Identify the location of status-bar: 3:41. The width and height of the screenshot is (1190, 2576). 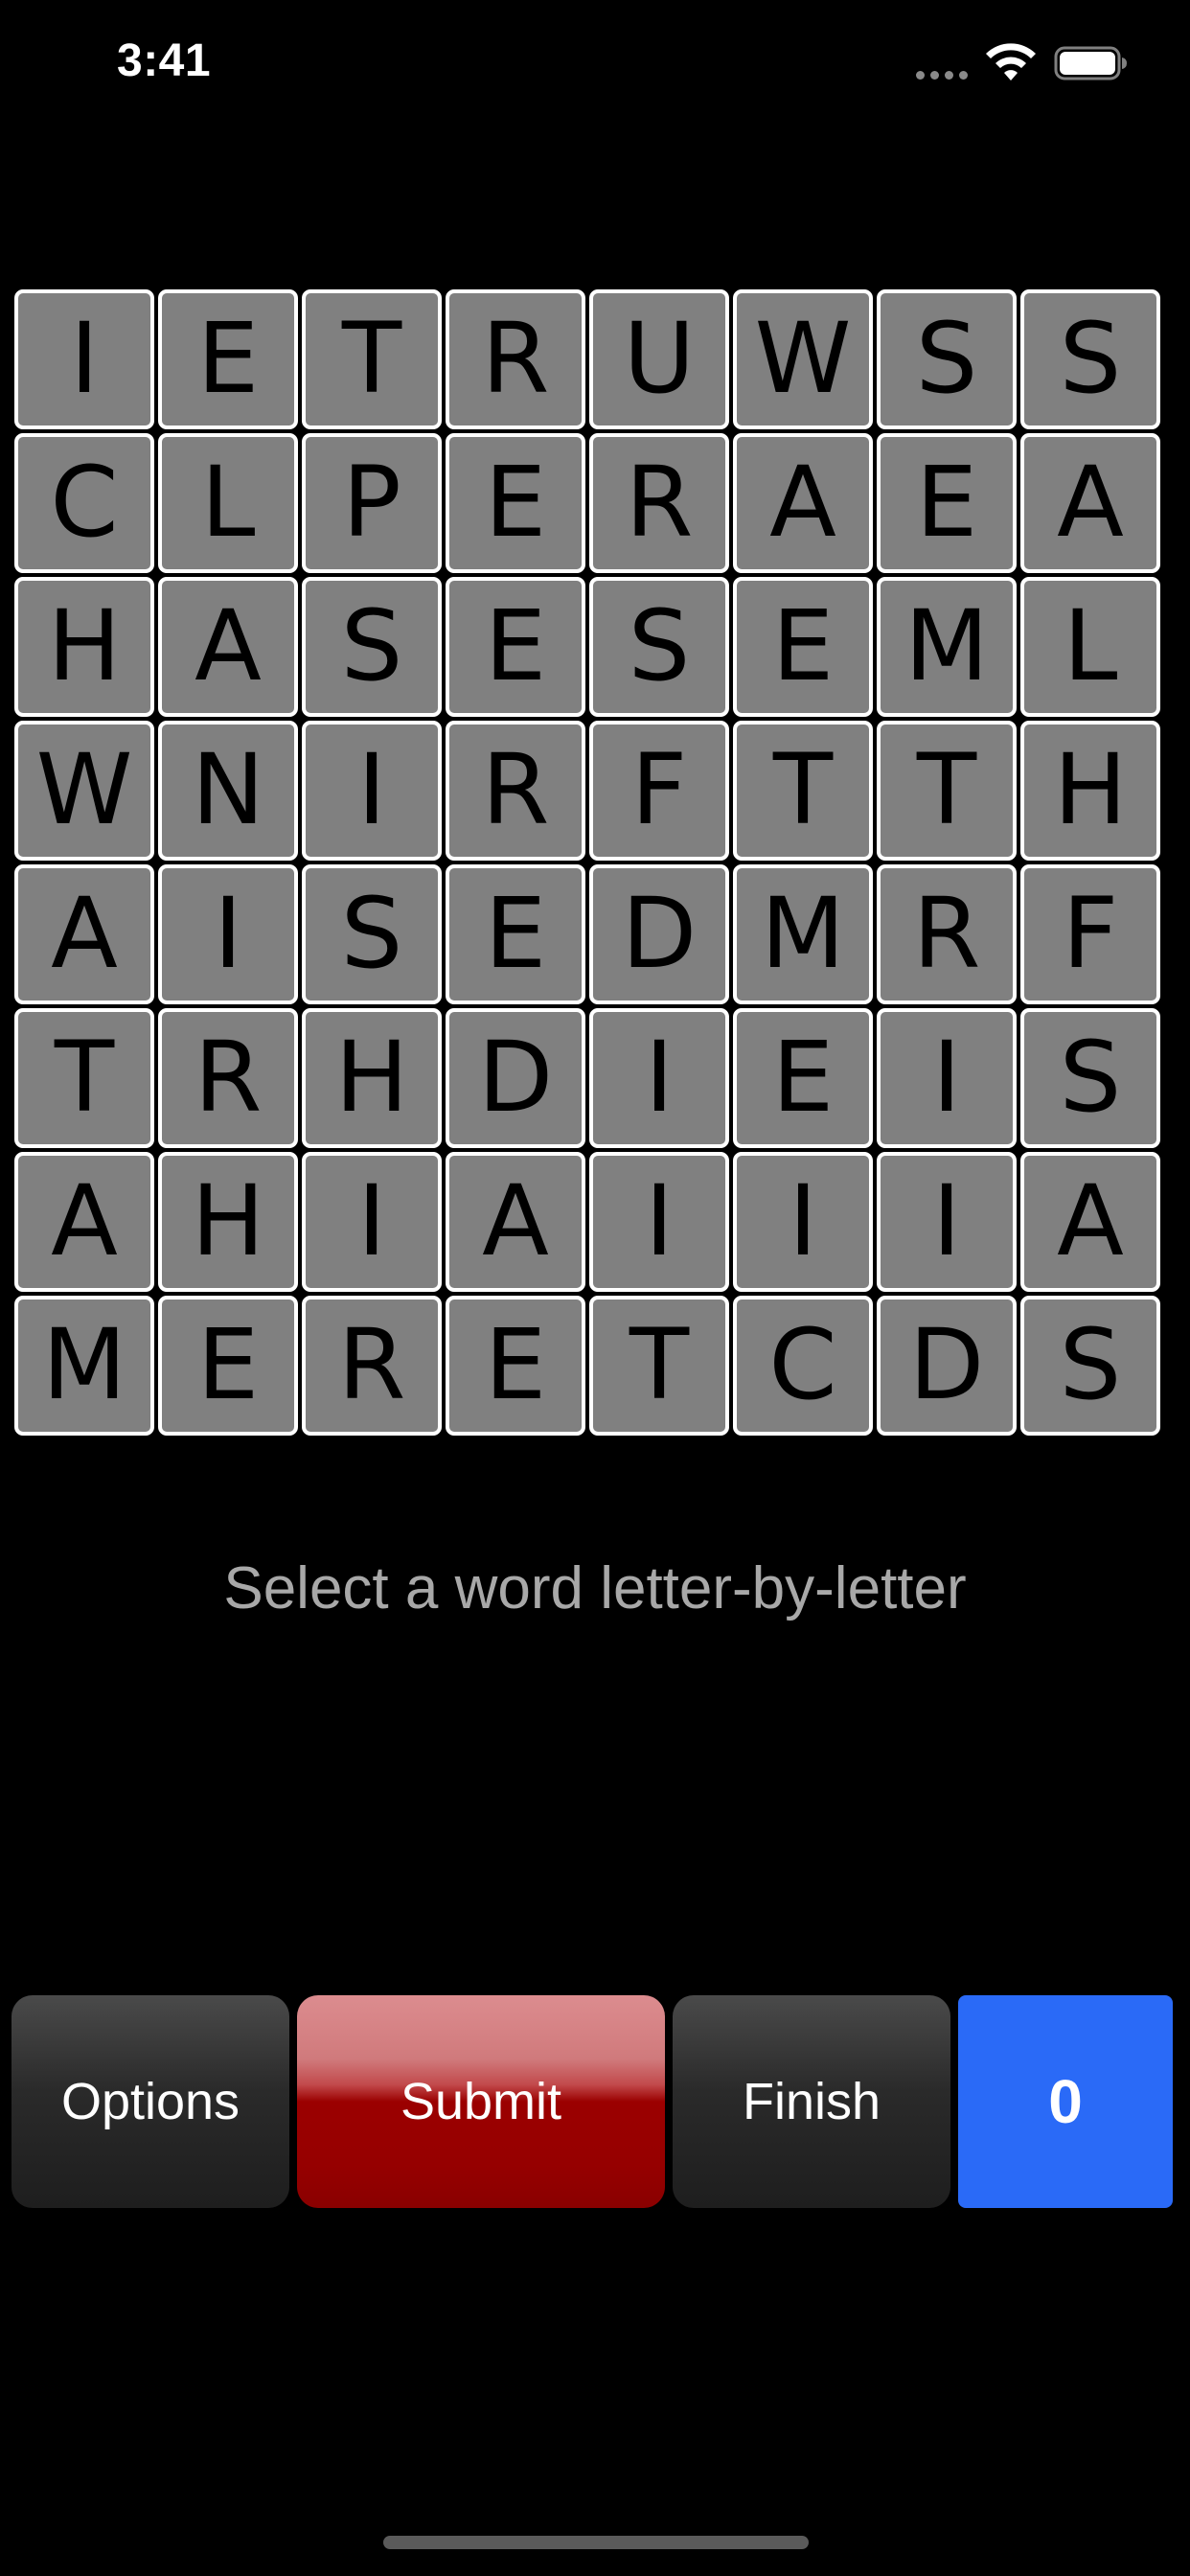
(595, 67).